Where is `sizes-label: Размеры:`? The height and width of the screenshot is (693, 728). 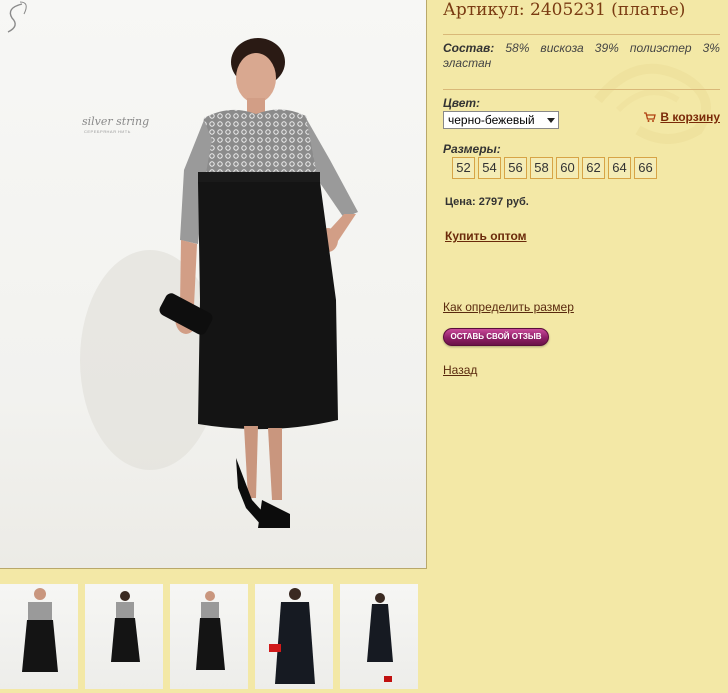
sizes-label: Размеры: is located at coordinates (472, 149).